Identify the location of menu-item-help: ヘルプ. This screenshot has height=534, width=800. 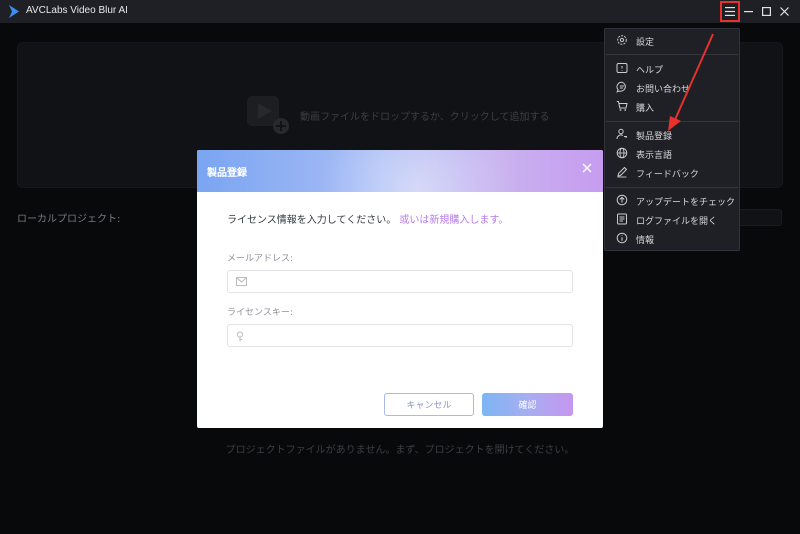
(672, 68).